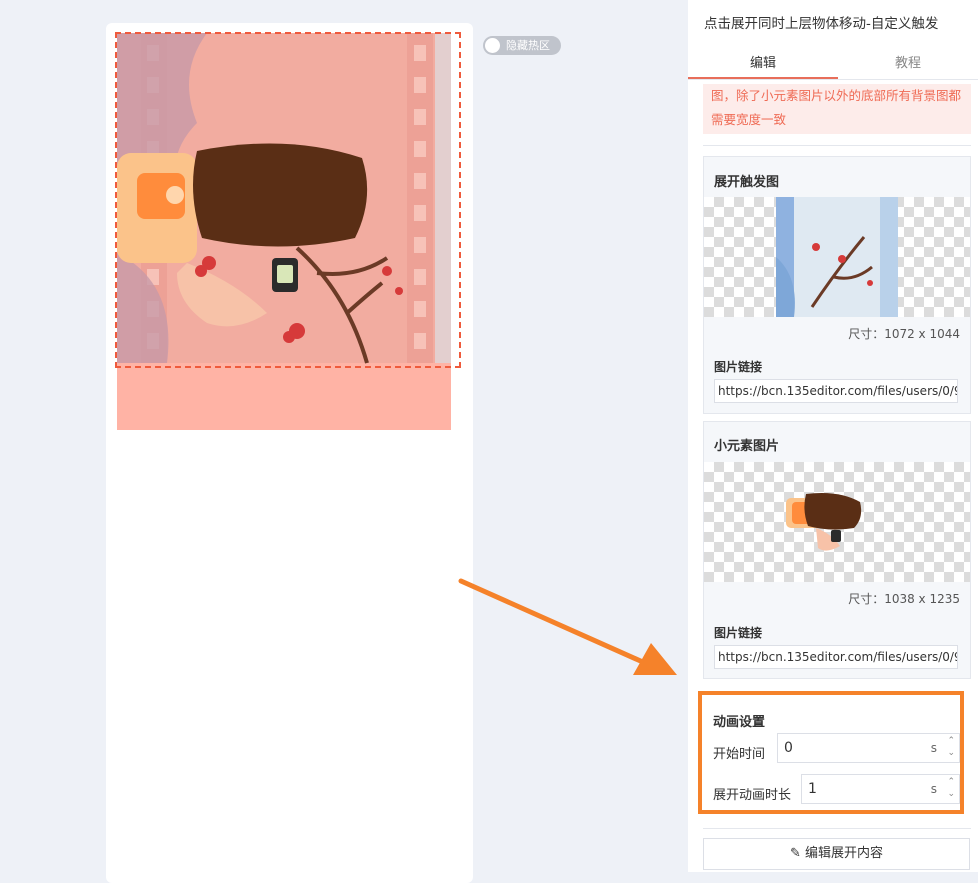 This screenshot has width=978, height=883. I want to click on start-time-unit: s, so click(933, 748).